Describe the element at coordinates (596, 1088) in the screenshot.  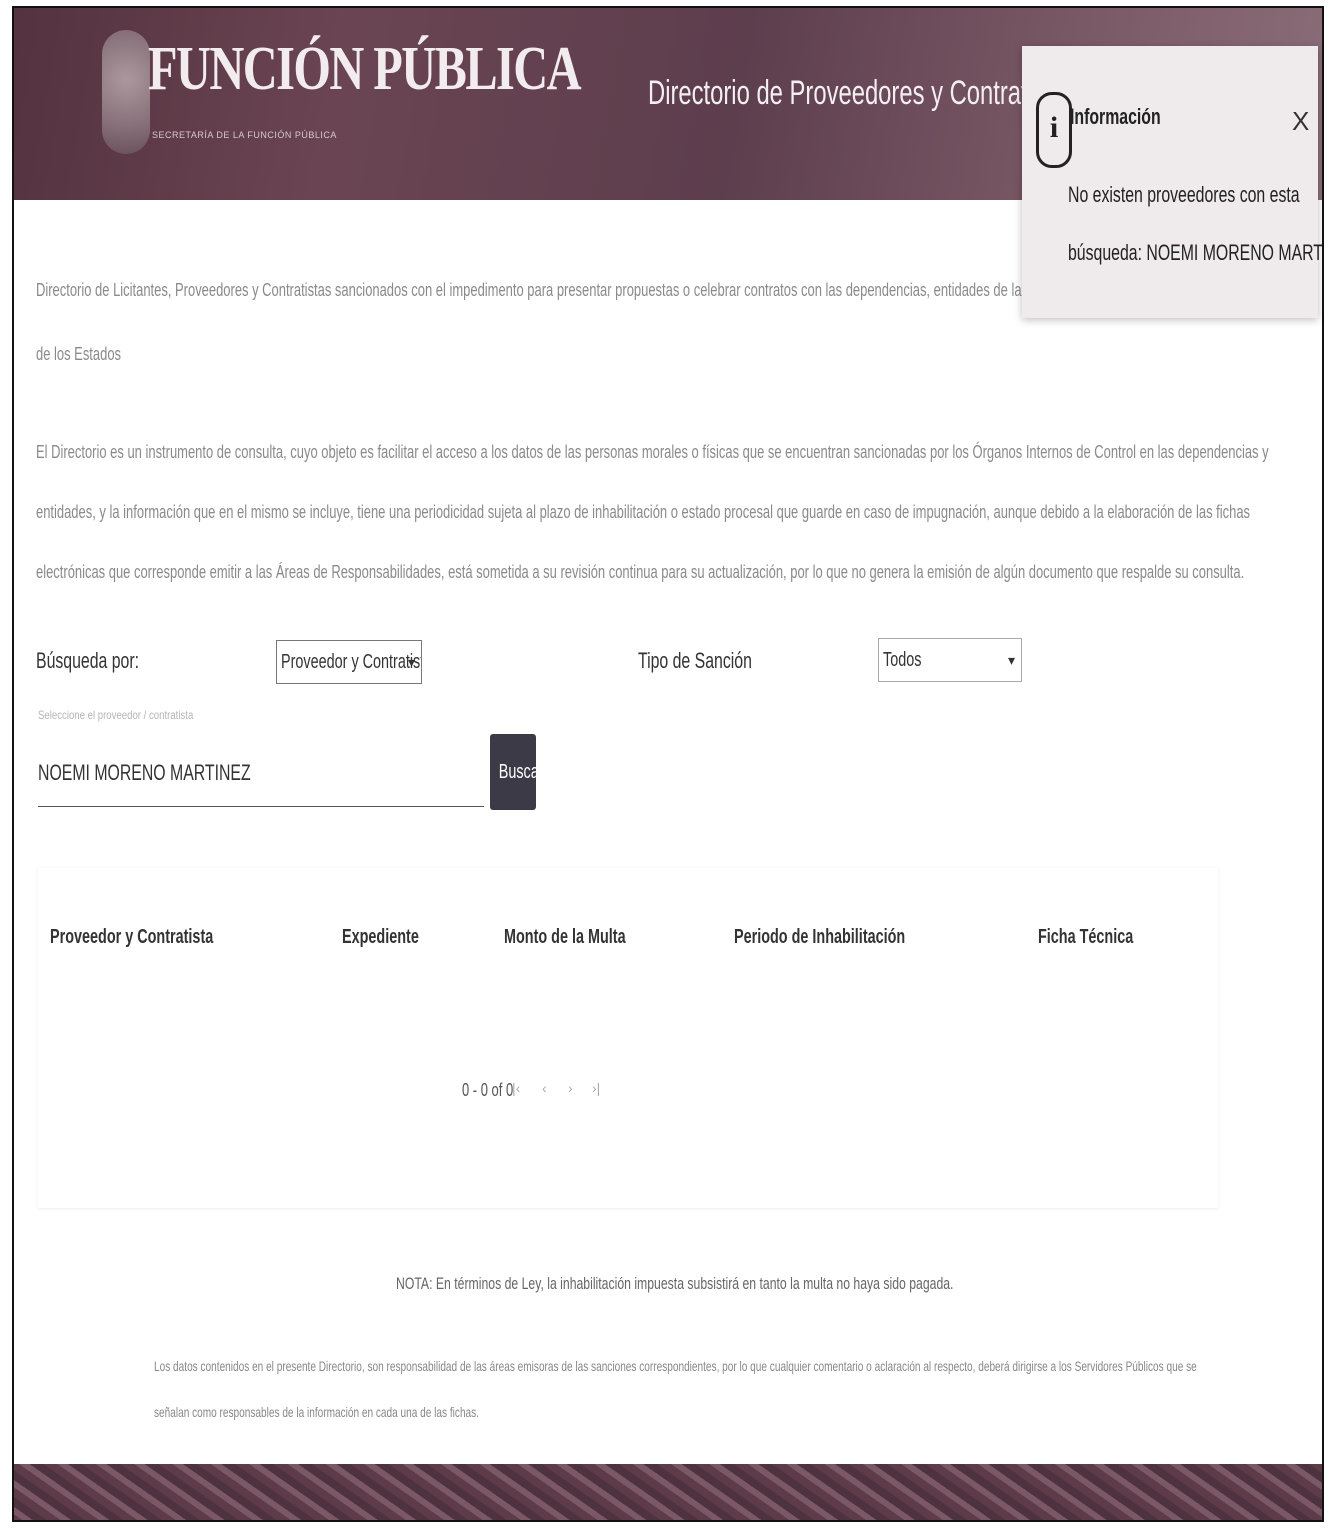
I see `last-page-icon: ›|` at that location.